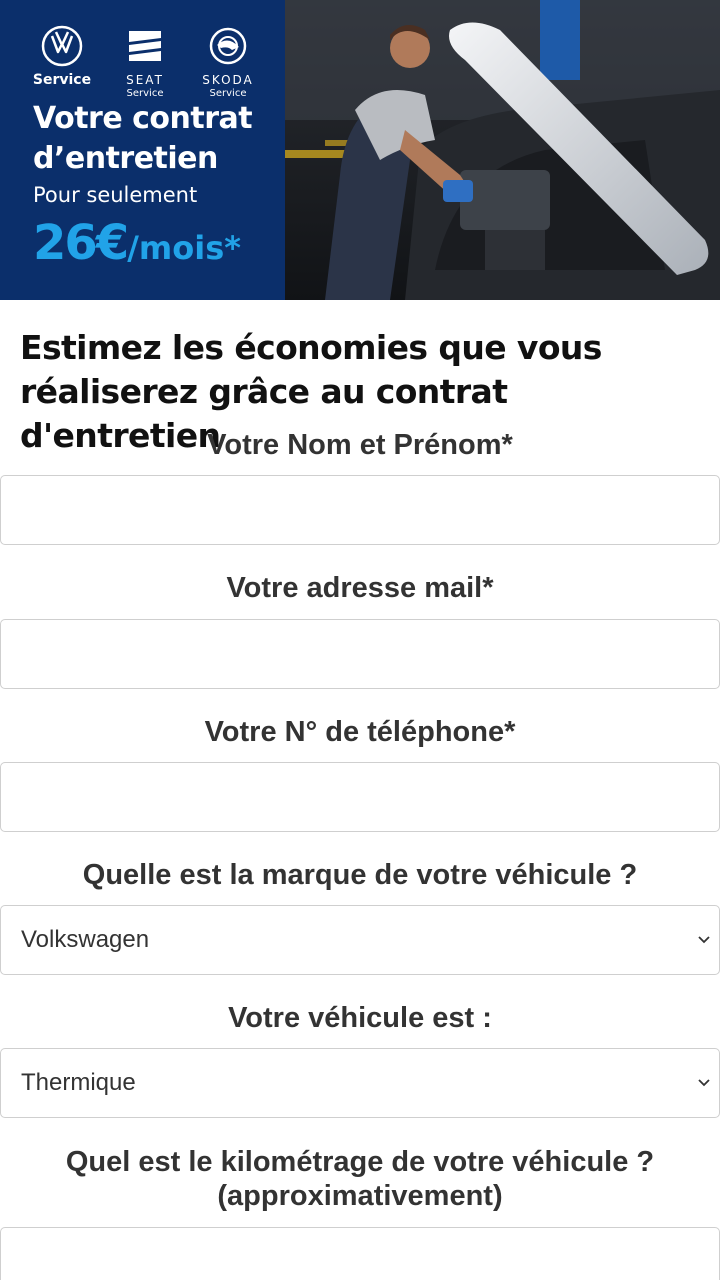 The height and width of the screenshot is (1280, 720). What do you see at coordinates (360, 1253) in the screenshot?
I see `mileage-input` at bounding box center [360, 1253].